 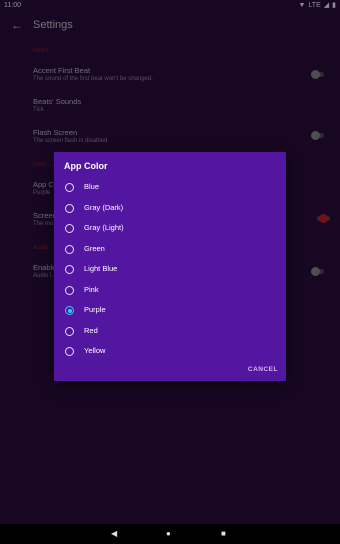 I want to click on option-label: Blue, so click(x=92, y=186).